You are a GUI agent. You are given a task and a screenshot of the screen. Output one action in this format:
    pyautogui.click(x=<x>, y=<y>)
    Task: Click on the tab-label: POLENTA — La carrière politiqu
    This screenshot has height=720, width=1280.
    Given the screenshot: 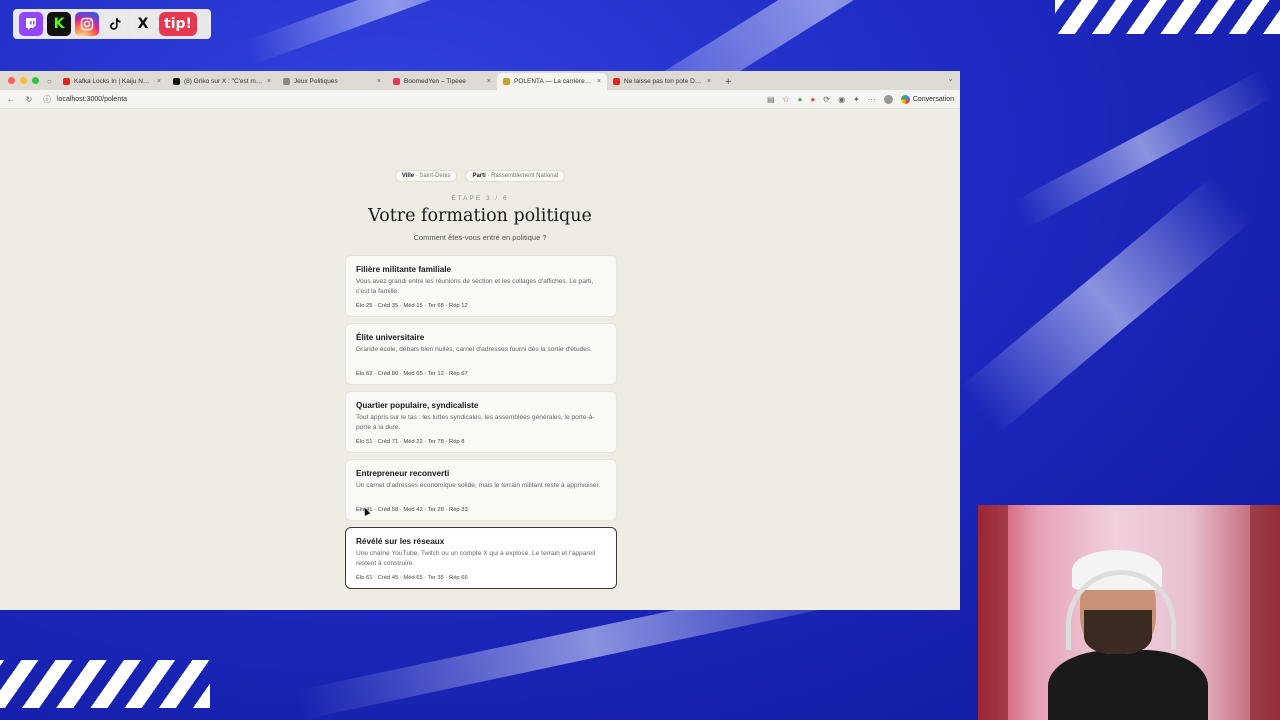 What is the action you would take?
    pyautogui.click(x=553, y=81)
    